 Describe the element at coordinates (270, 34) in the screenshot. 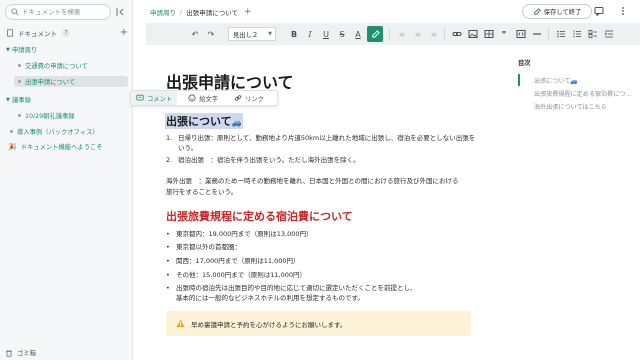

I see `chevron-down-icon: ▼` at that location.